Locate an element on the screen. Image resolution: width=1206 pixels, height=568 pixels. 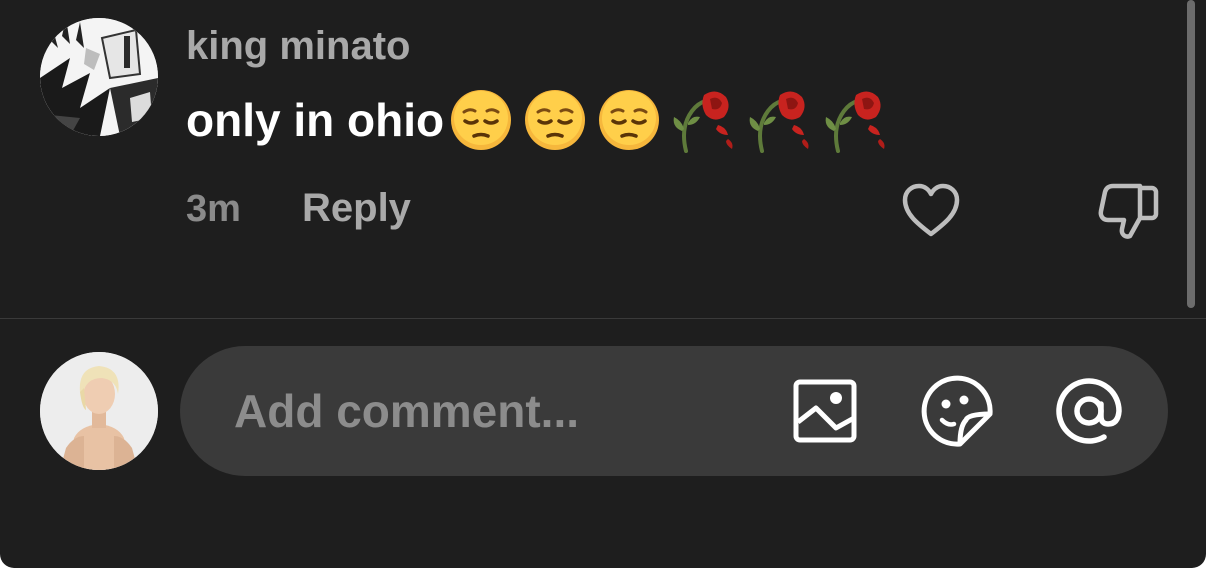
attach-image-button is located at coordinates (825, 411).